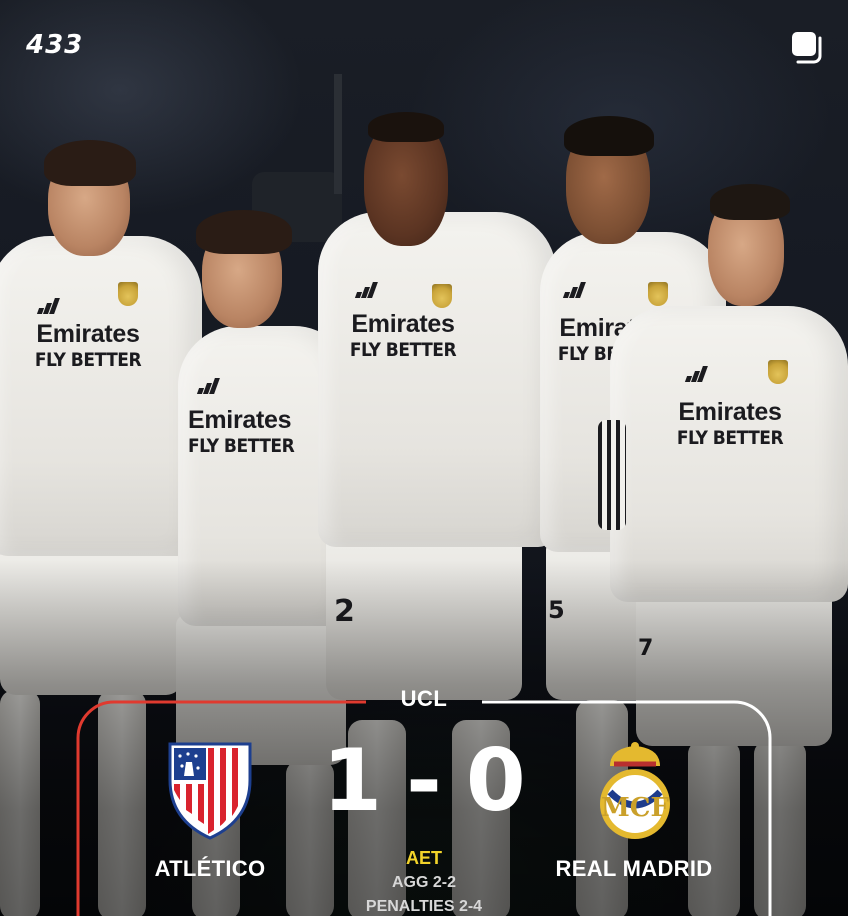  Describe the element at coordinates (353, 781) in the screenshot. I see `home-score: 1` at that location.